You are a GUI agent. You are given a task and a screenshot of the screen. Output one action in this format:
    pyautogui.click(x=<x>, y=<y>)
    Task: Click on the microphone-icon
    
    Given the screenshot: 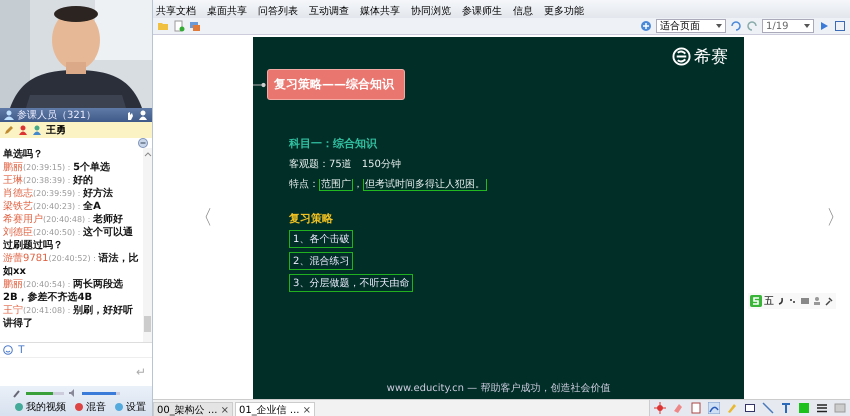 What is the action you would take?
    pyautogui.click(x=17, y=393)
    